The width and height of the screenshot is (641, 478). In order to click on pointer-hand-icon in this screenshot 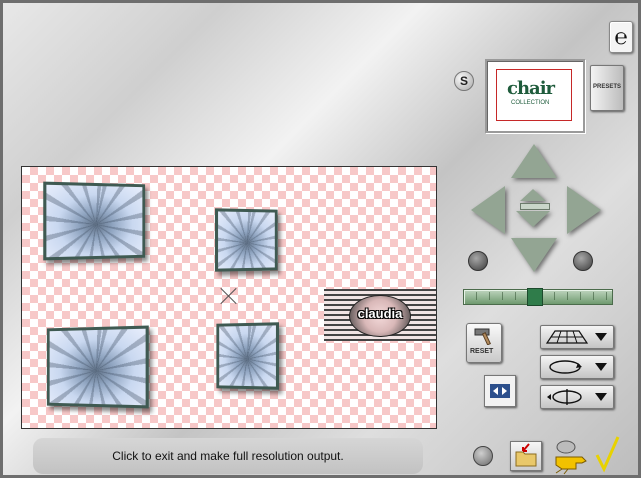, I will do `click(575, 457)`.